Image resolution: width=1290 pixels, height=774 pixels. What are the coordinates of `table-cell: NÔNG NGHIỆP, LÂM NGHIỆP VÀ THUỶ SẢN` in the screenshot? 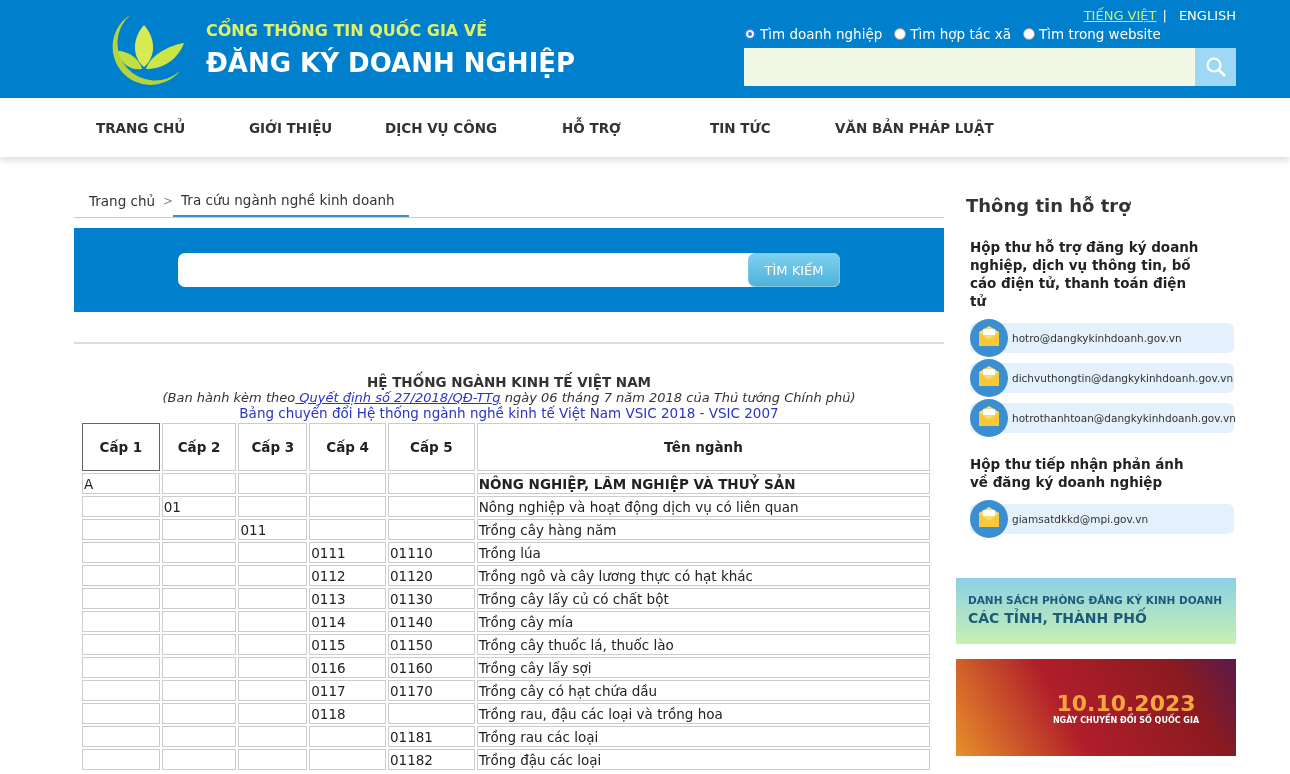 It's located at (703, 483).